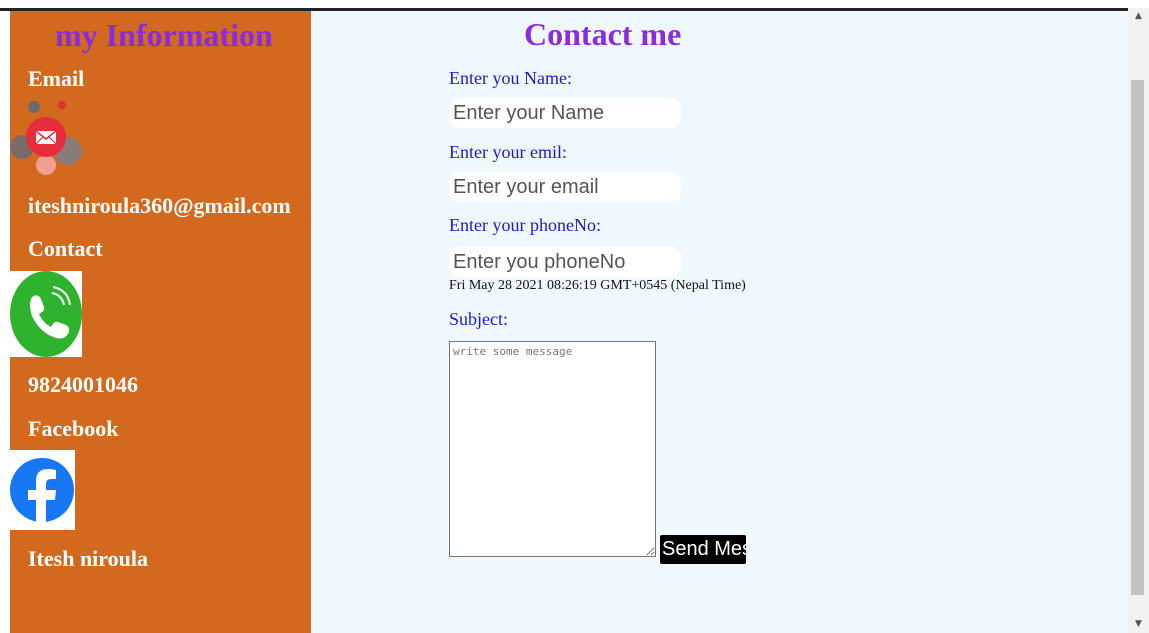  What do you see at coordinates (164, 35) in the screenshot?
I see `sidebar-title: my Information` at bounding box center [164, 35].